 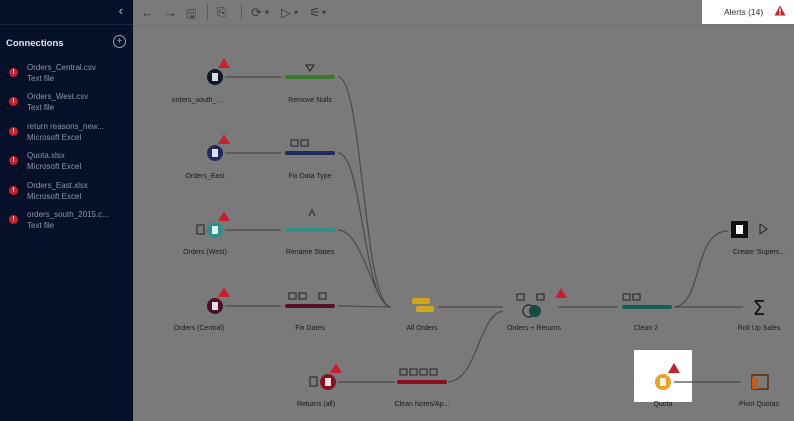 What do you see at coordinates (422, 382) in the screenshot?
I see `step-bar-clean-notes` at bounding box center [422, 382].